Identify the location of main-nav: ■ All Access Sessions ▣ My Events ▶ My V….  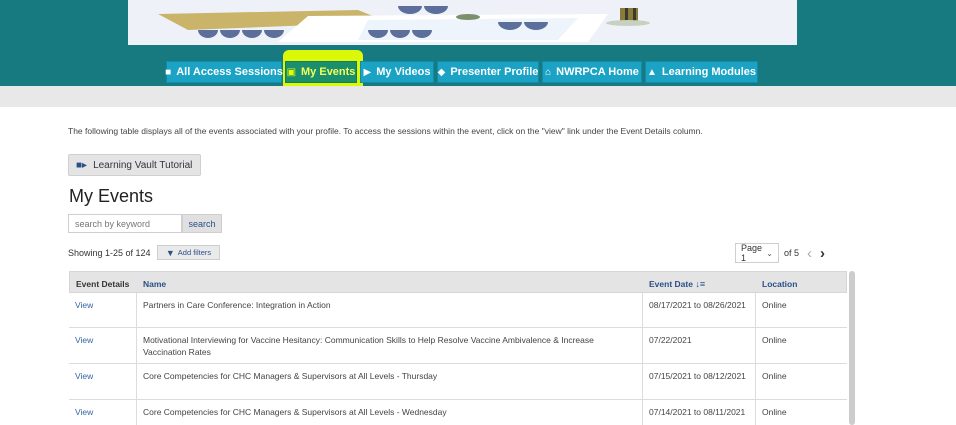
(478, 72).